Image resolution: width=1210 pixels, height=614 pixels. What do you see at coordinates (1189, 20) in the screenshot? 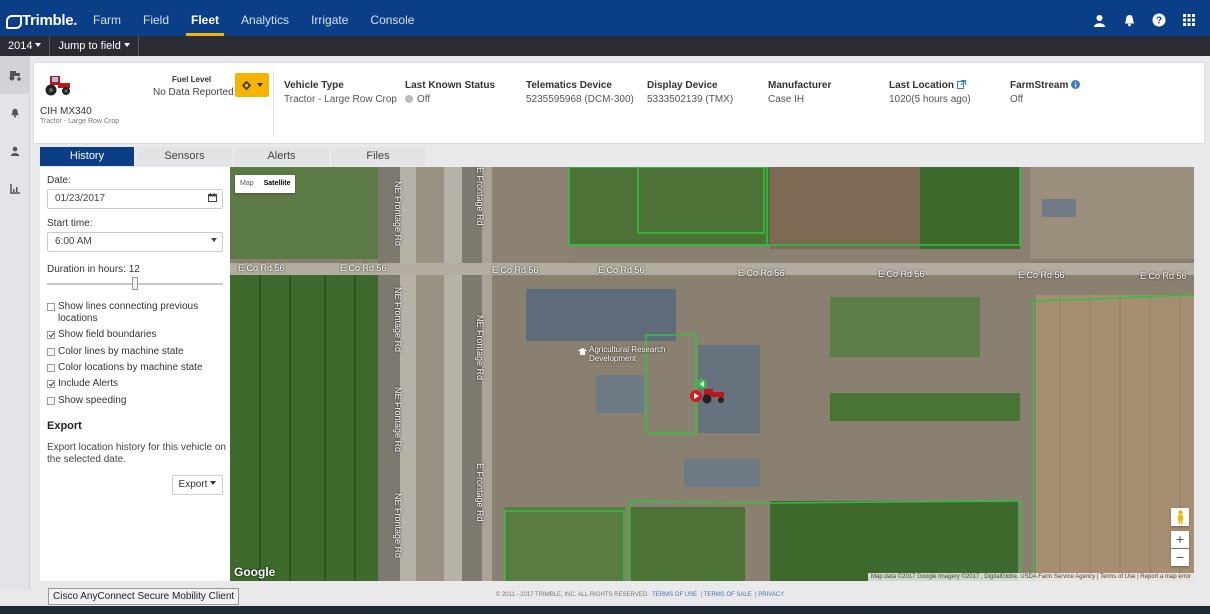
I see `apps-grid-icon` at bounding box center [1189, 20].